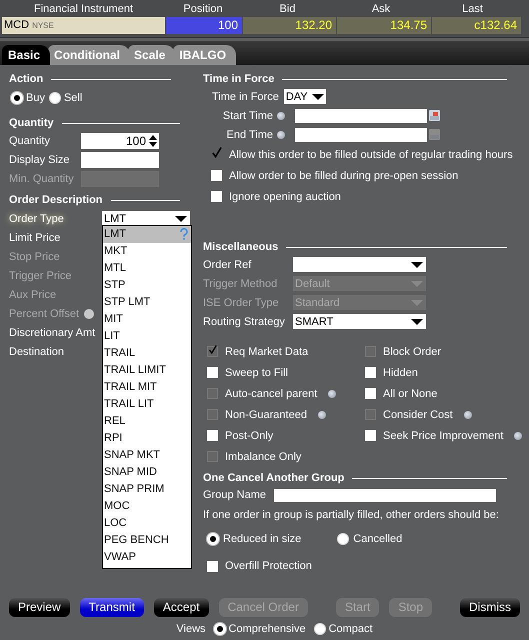 The image size is (529, 640). Describe the element at coordinates (147, 472) in the screenshot. I see `dropdown-option: SNAP MID` at that location.